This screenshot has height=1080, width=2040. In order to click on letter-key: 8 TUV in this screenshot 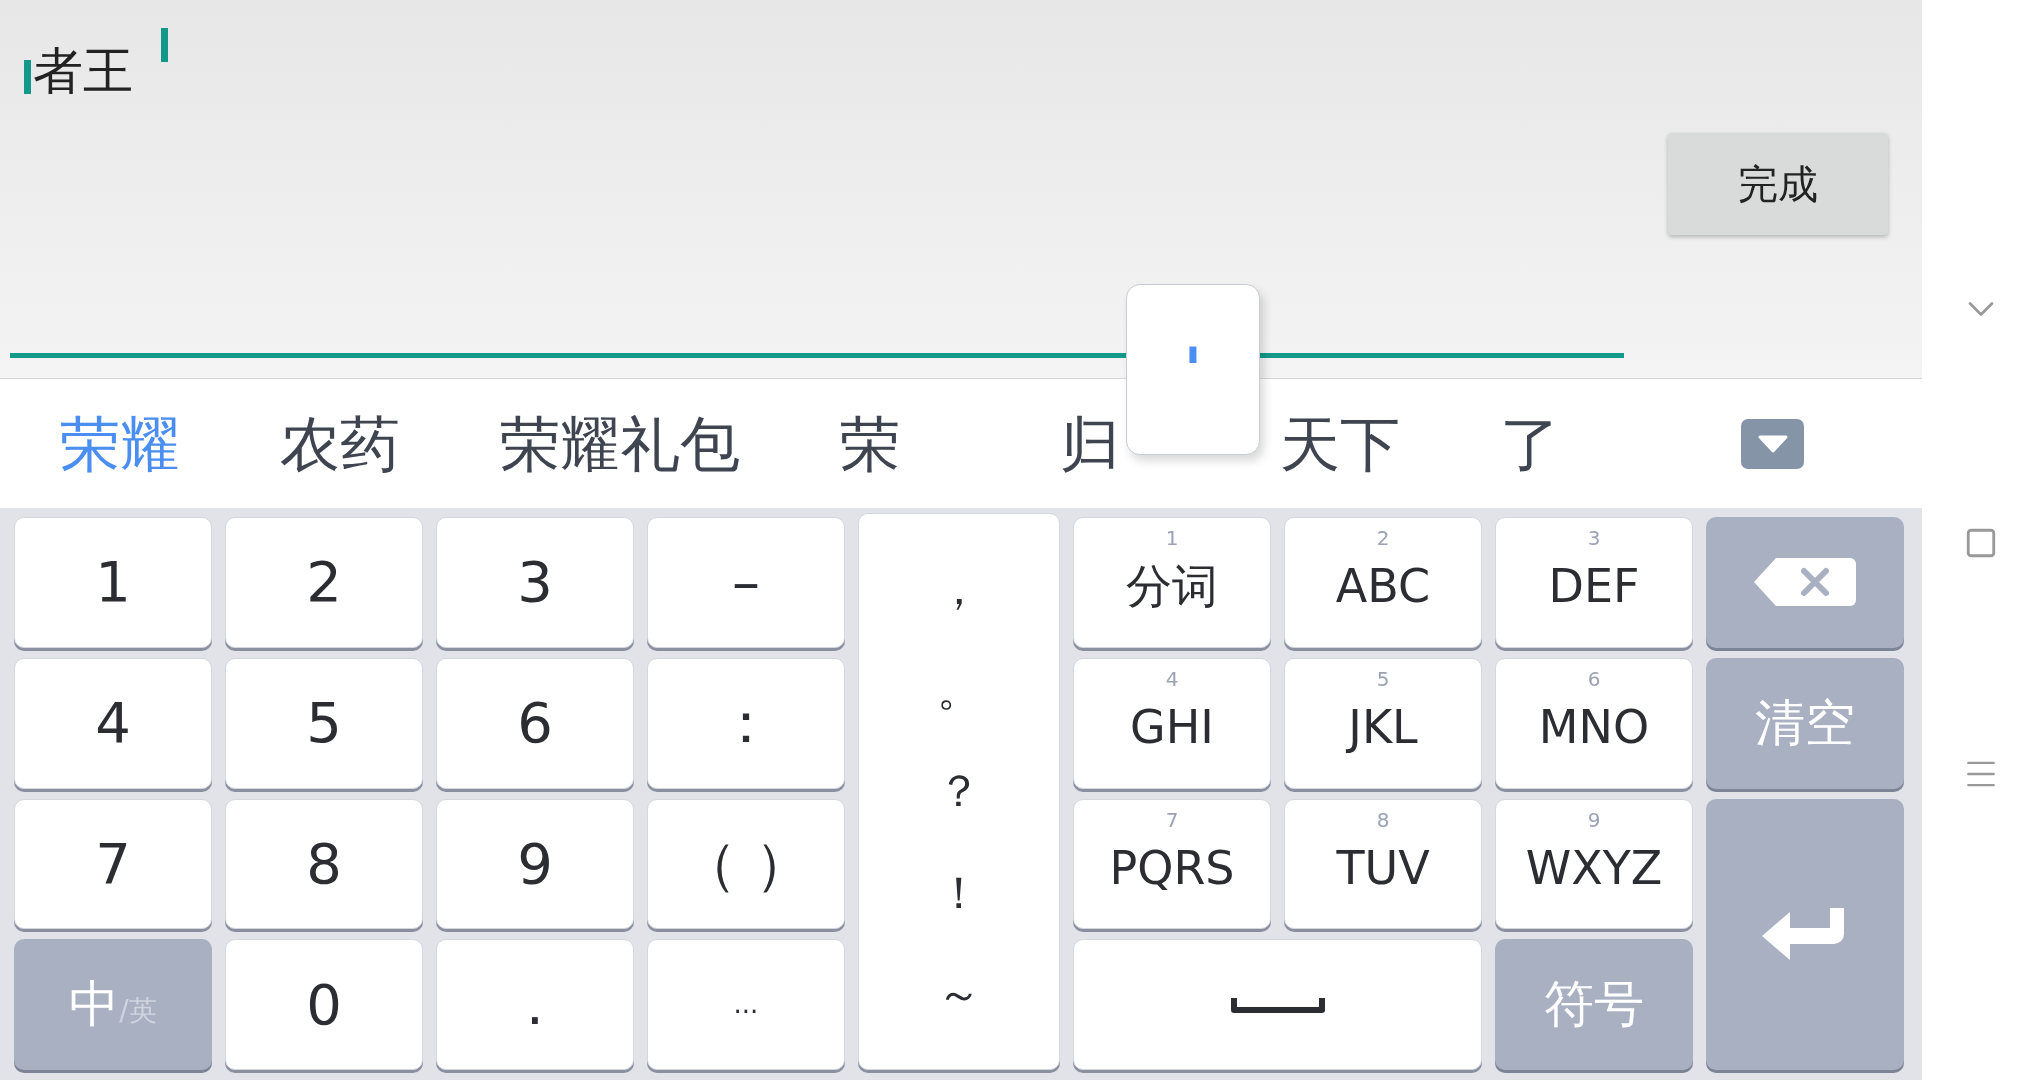, I will do `click(1383, 864)`.